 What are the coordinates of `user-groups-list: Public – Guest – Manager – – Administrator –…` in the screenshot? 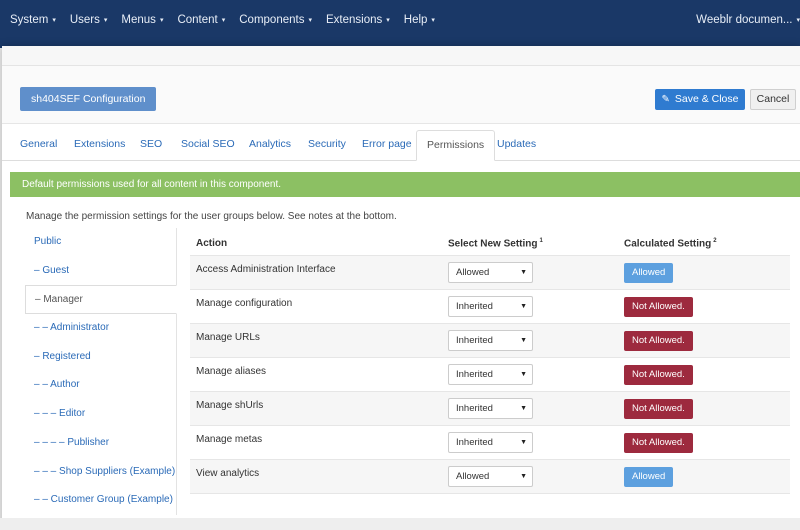 It's located at (101, 371).